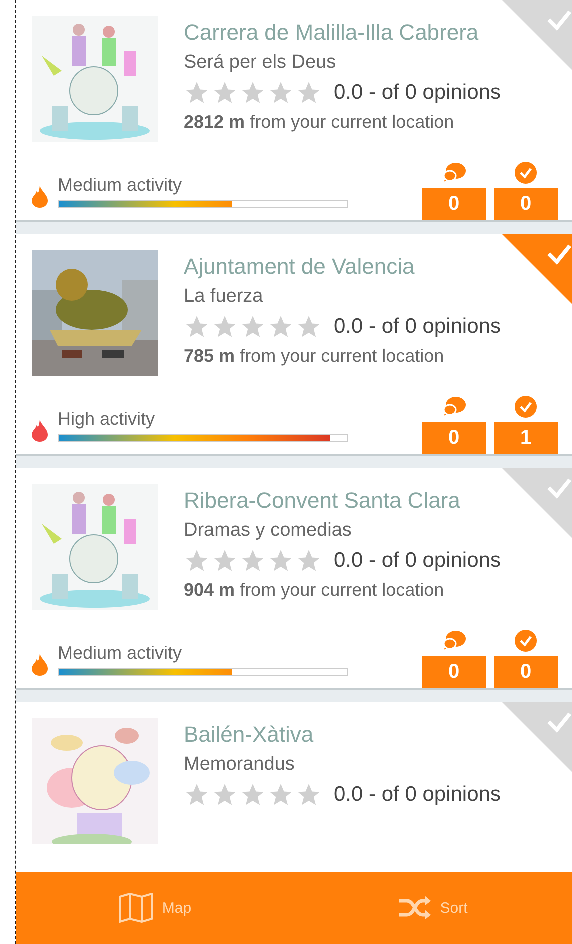 The width and height of the screenshot is (572, 944). Describe the element at coordinates (300, 267) in the screenshot. I see `place-title: Ajuntament de Valencia` at that location.